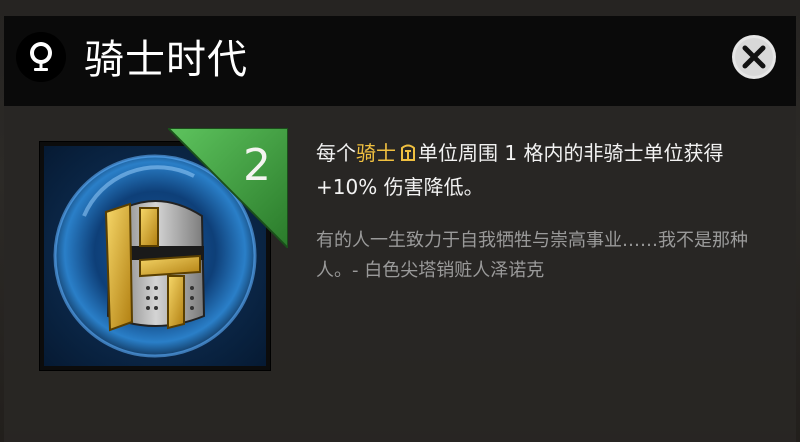 Image resolution: width=800 pixels, height=442 pixels. What do you see at coordinates (546, 170) in the screenshot?
I see `trait-description: 每个骑士 单位周围 1 格内的非骑士单位获得 +10% 伤害降低。` at bounding box center [546, 170].